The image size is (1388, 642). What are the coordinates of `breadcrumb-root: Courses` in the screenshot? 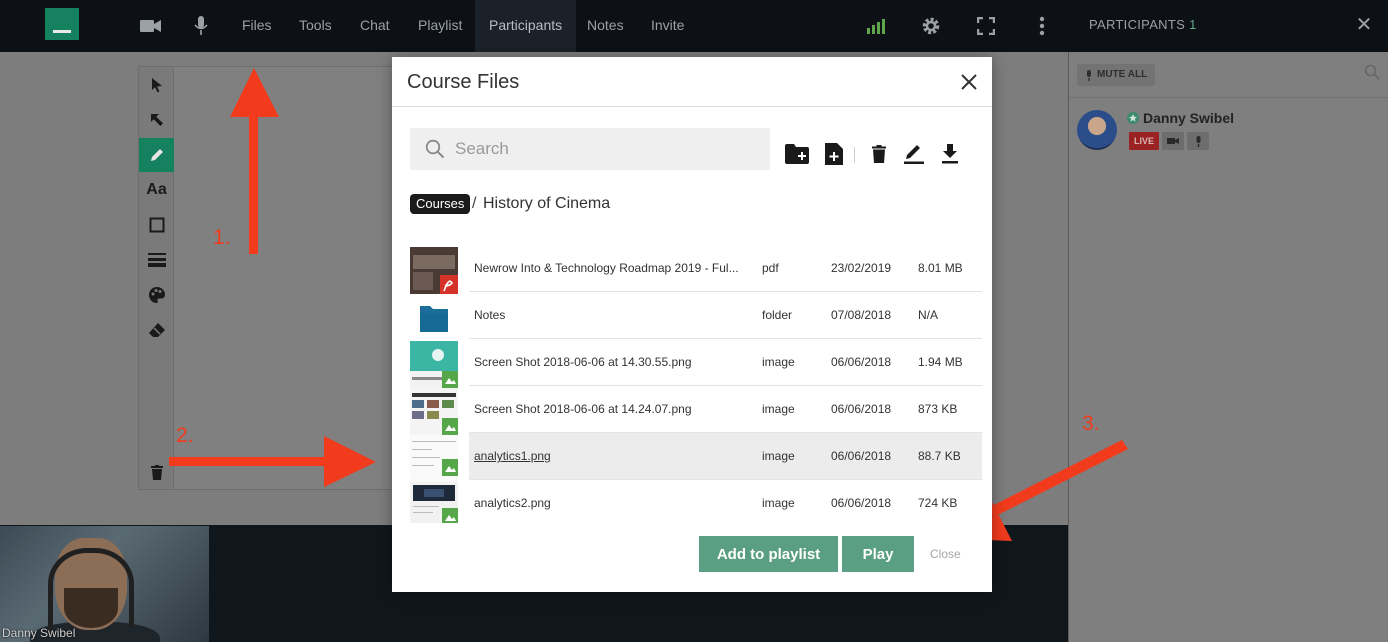 It's located at (440, 204).